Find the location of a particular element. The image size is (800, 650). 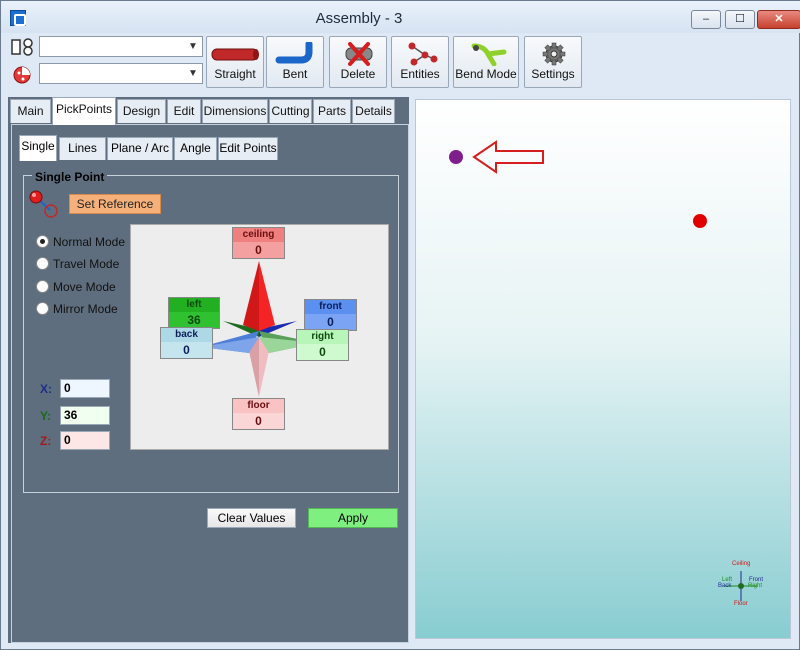

entities-button: Entities is located at coordinates (420, 62).